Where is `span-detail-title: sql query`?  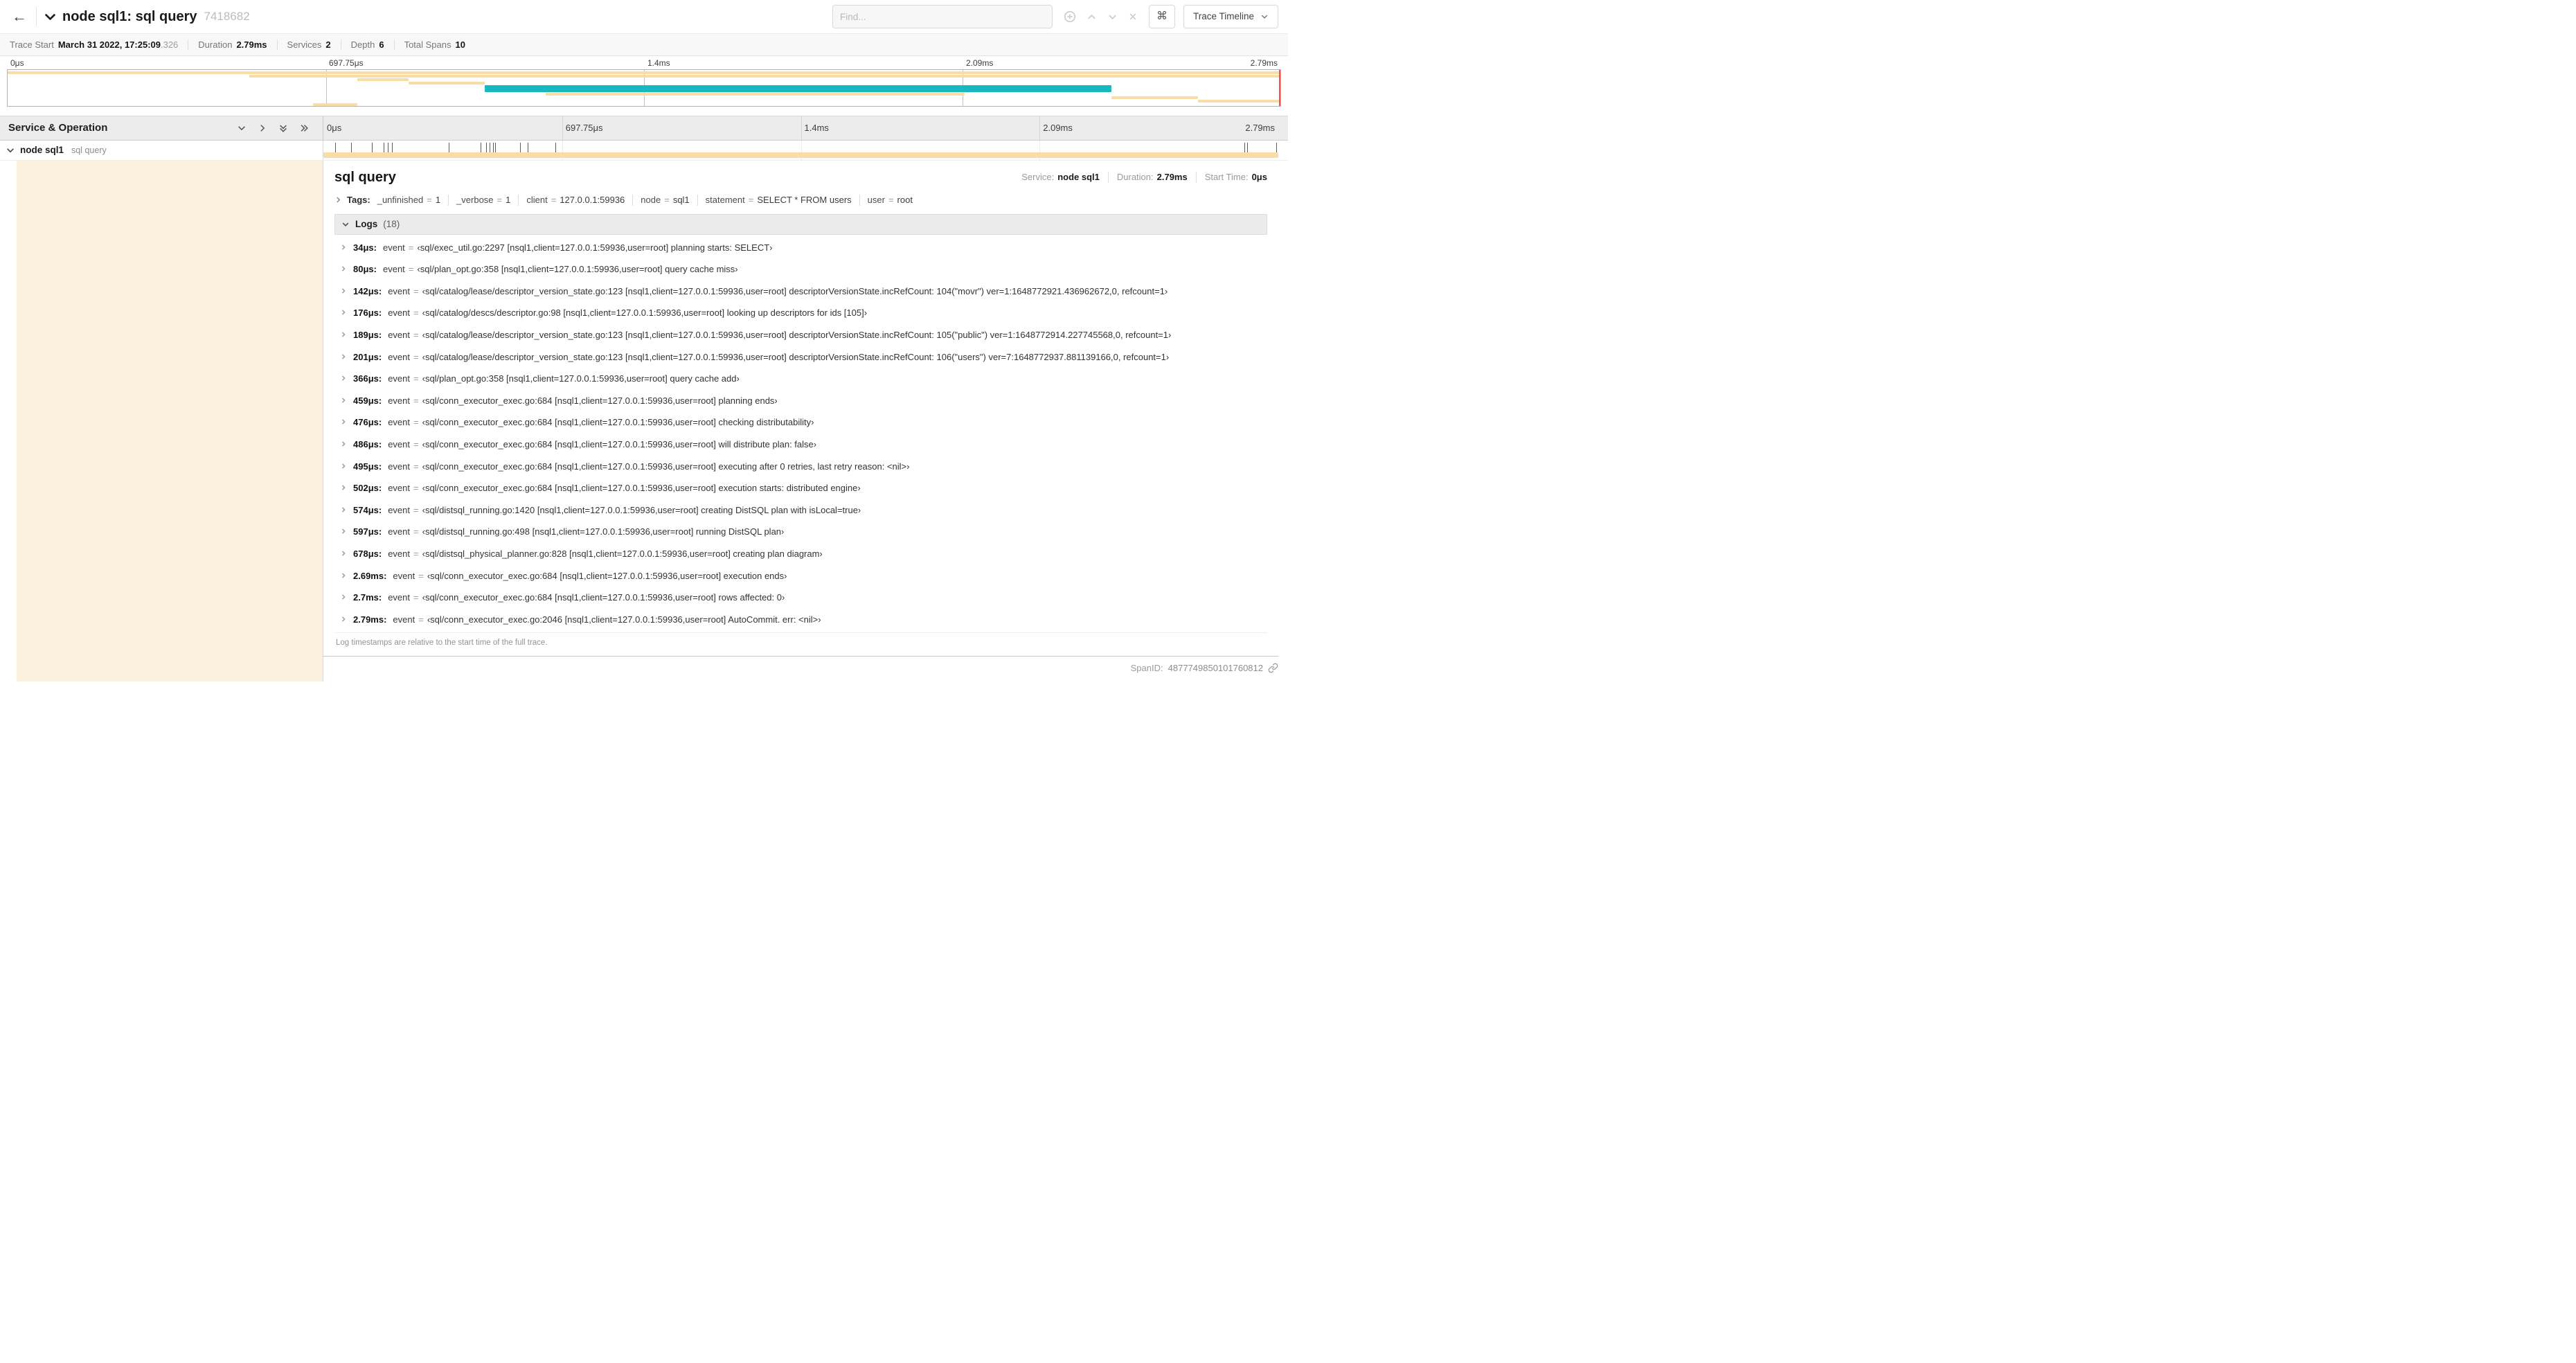 span-detail-title: sql query is located at coordinates (365, 178).